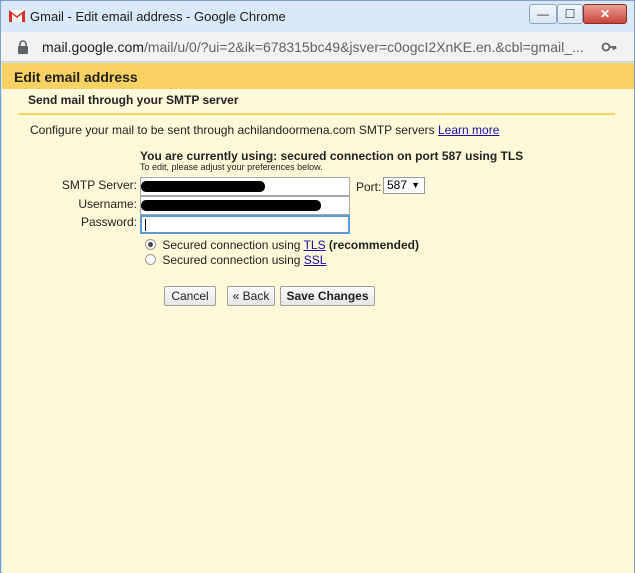  I want to click on smtp-server-input, so click(245, 186).